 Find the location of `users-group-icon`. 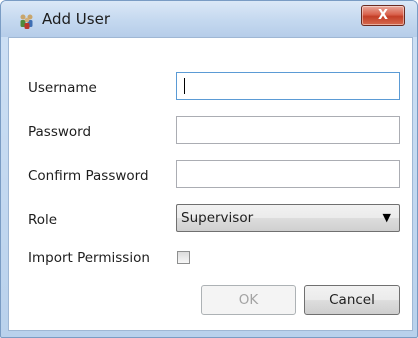

users-group-icon is located at coordinates (26, 21).